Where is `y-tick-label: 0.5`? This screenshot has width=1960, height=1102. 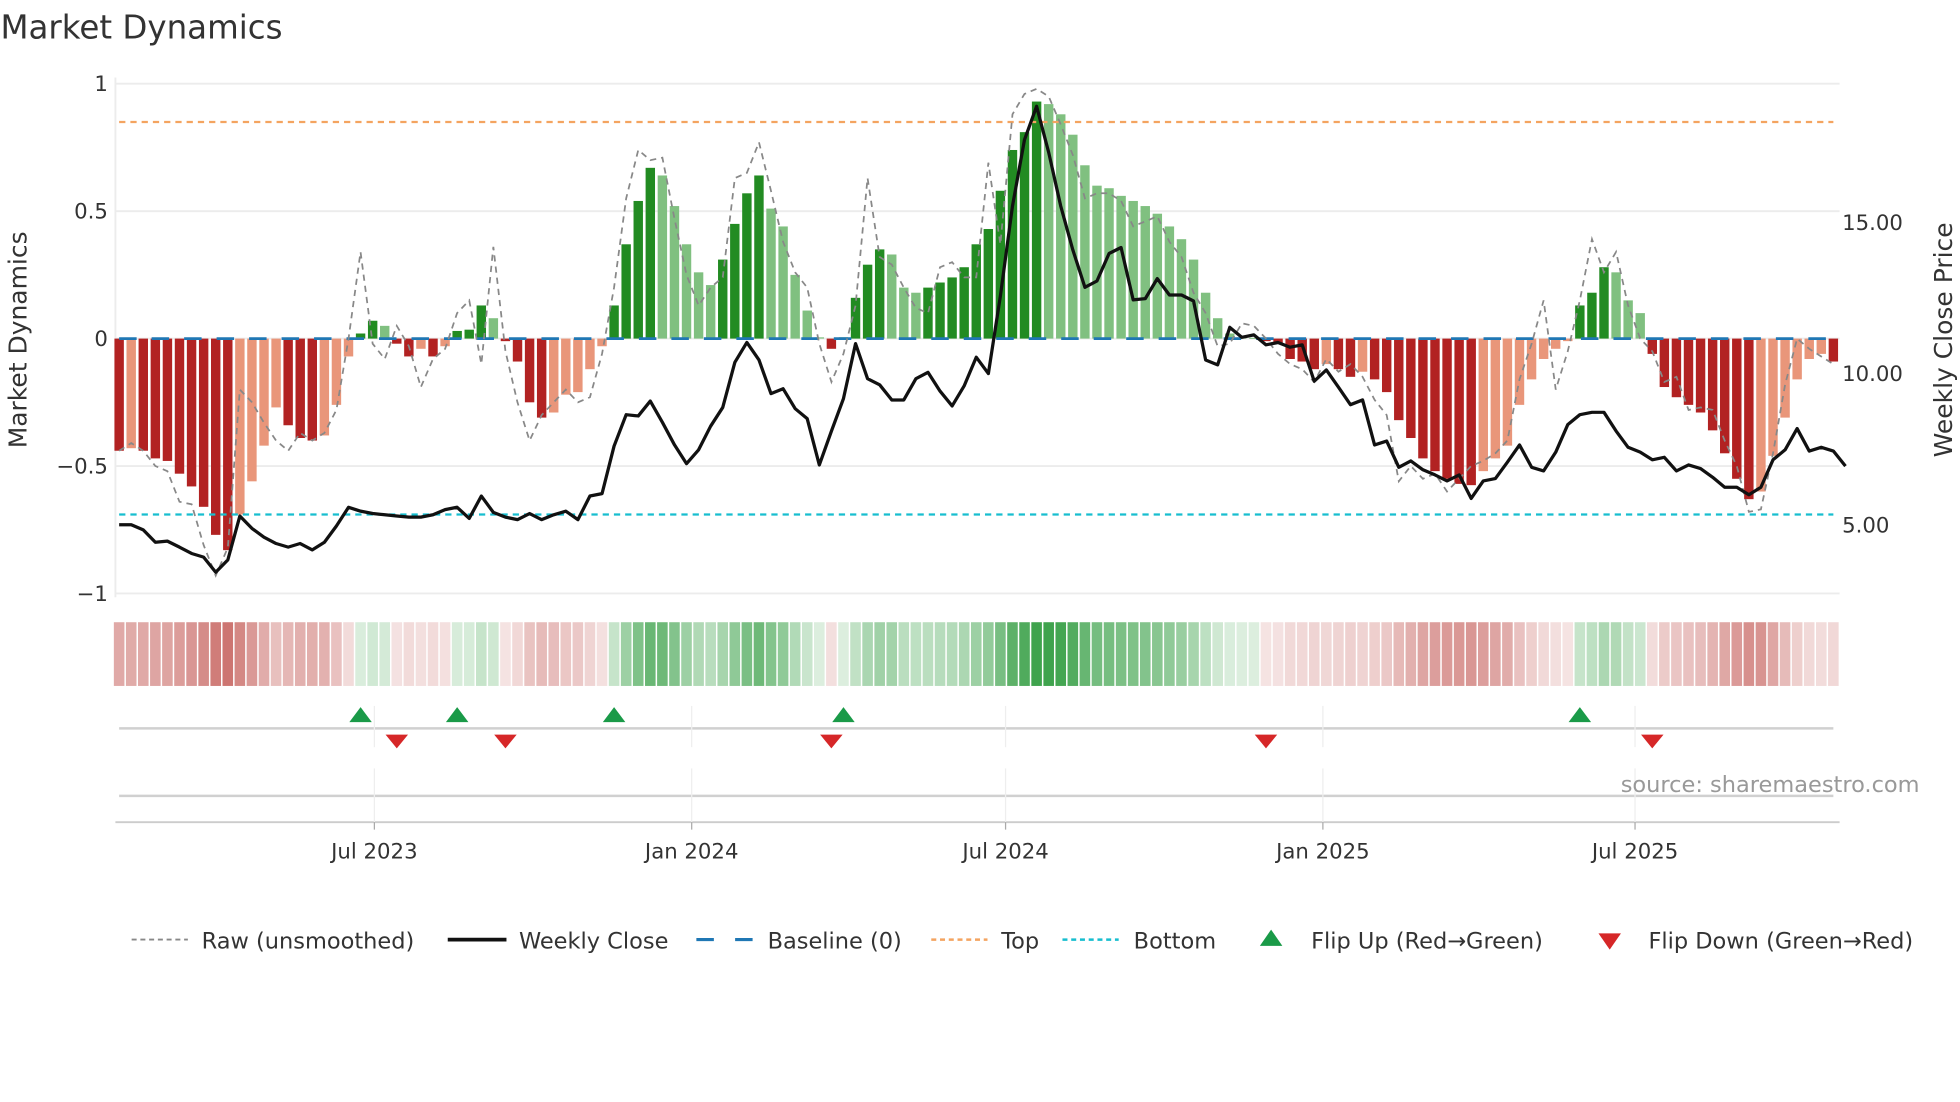 y-tick-label: 0.5 is located at coordinates (91, 212).